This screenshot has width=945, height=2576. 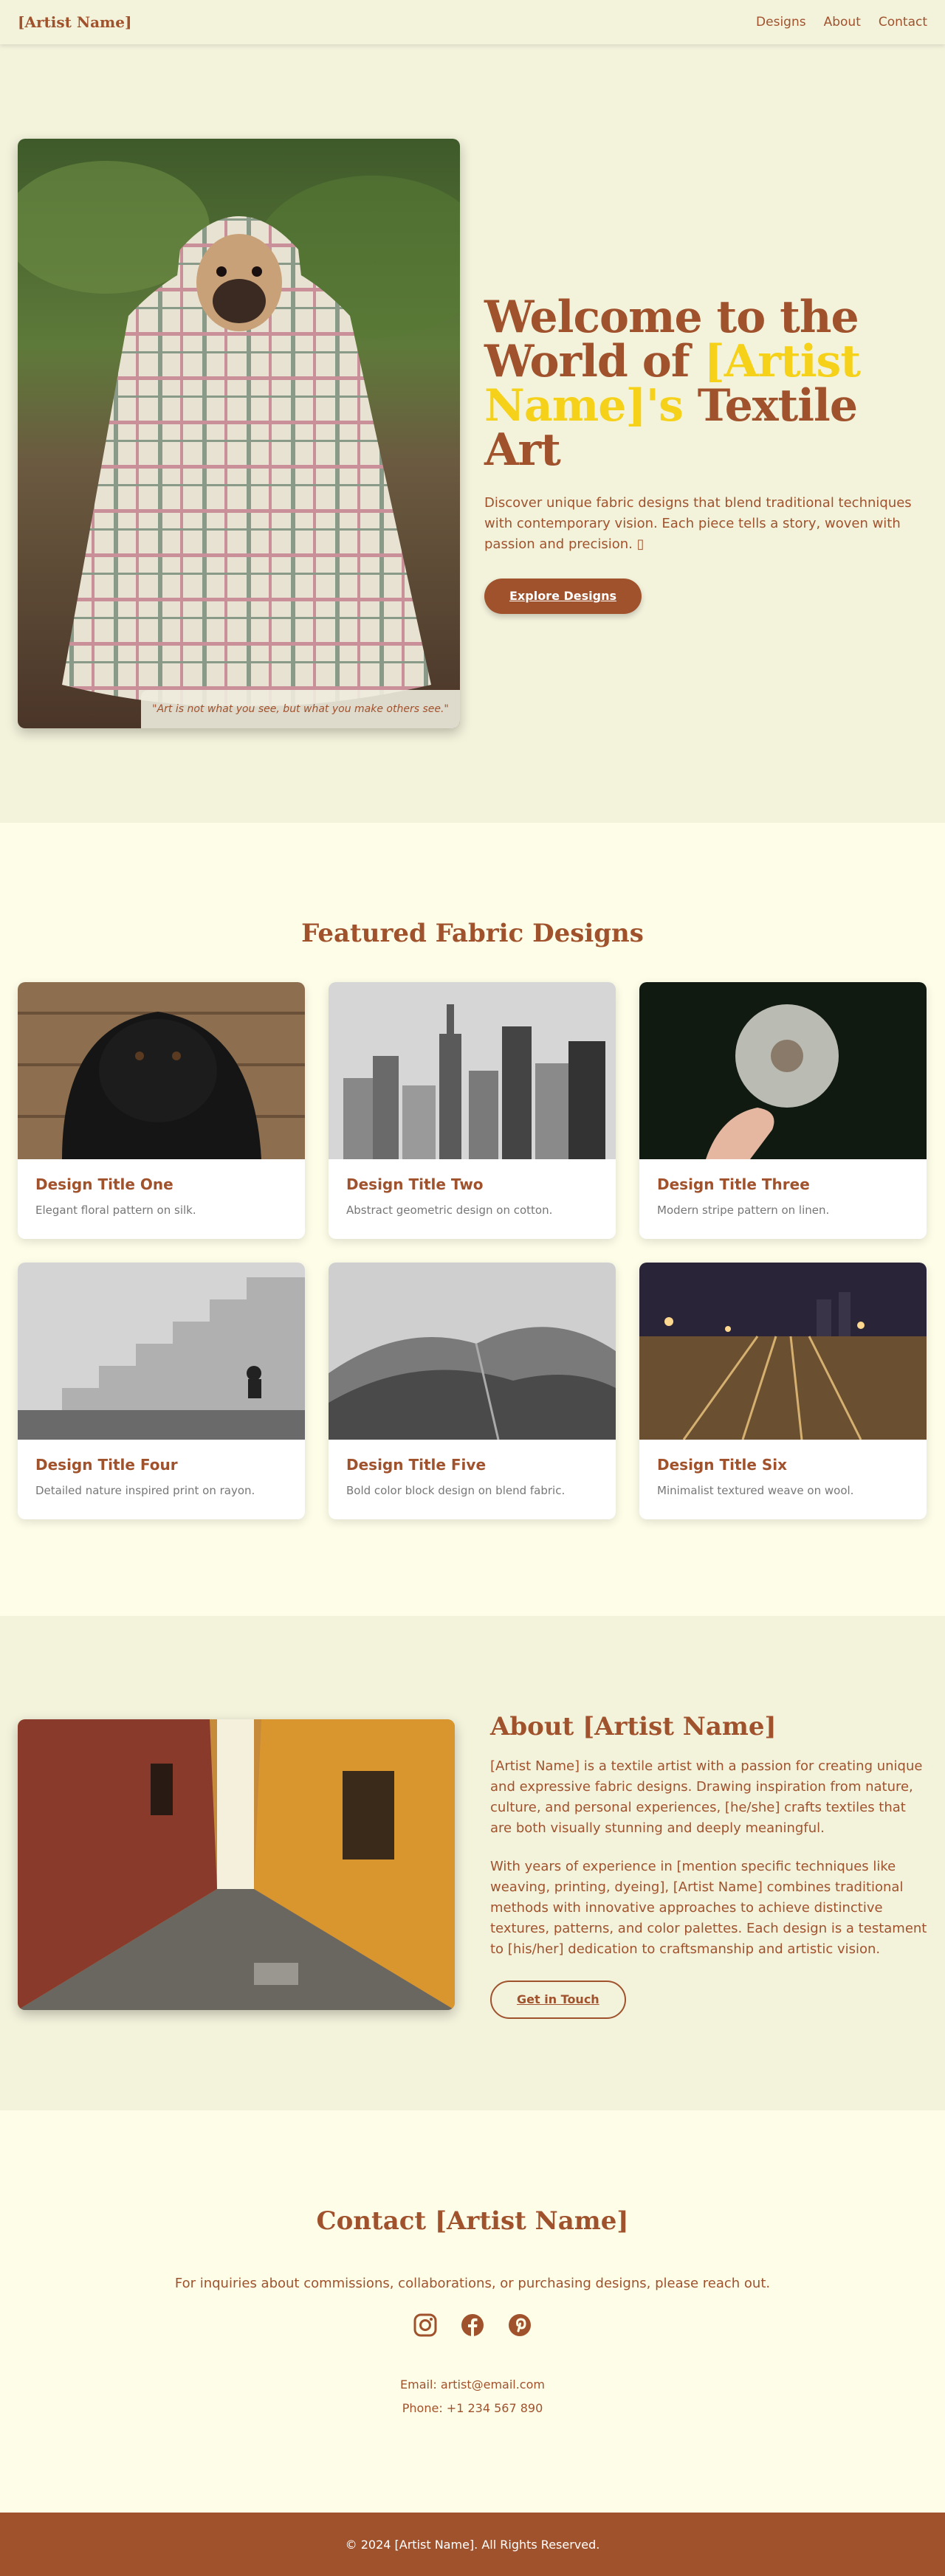 I want to click on card-title: Design Title Five, so click(x=416, y=1465).